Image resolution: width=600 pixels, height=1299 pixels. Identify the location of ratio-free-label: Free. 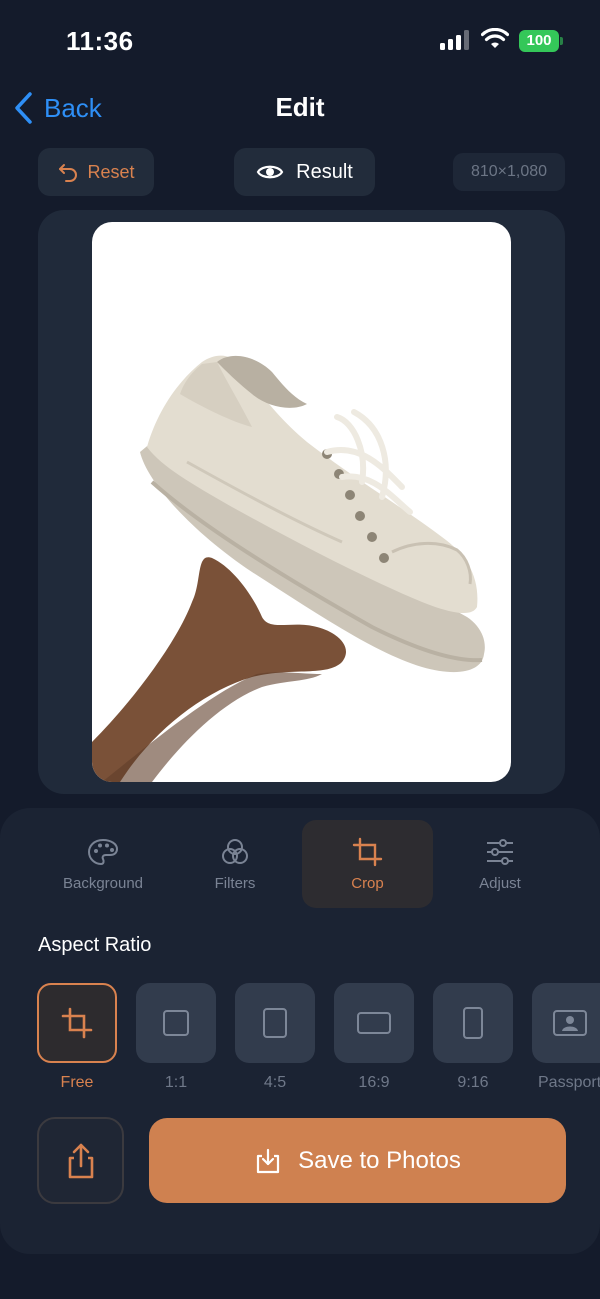
(77, 1082).